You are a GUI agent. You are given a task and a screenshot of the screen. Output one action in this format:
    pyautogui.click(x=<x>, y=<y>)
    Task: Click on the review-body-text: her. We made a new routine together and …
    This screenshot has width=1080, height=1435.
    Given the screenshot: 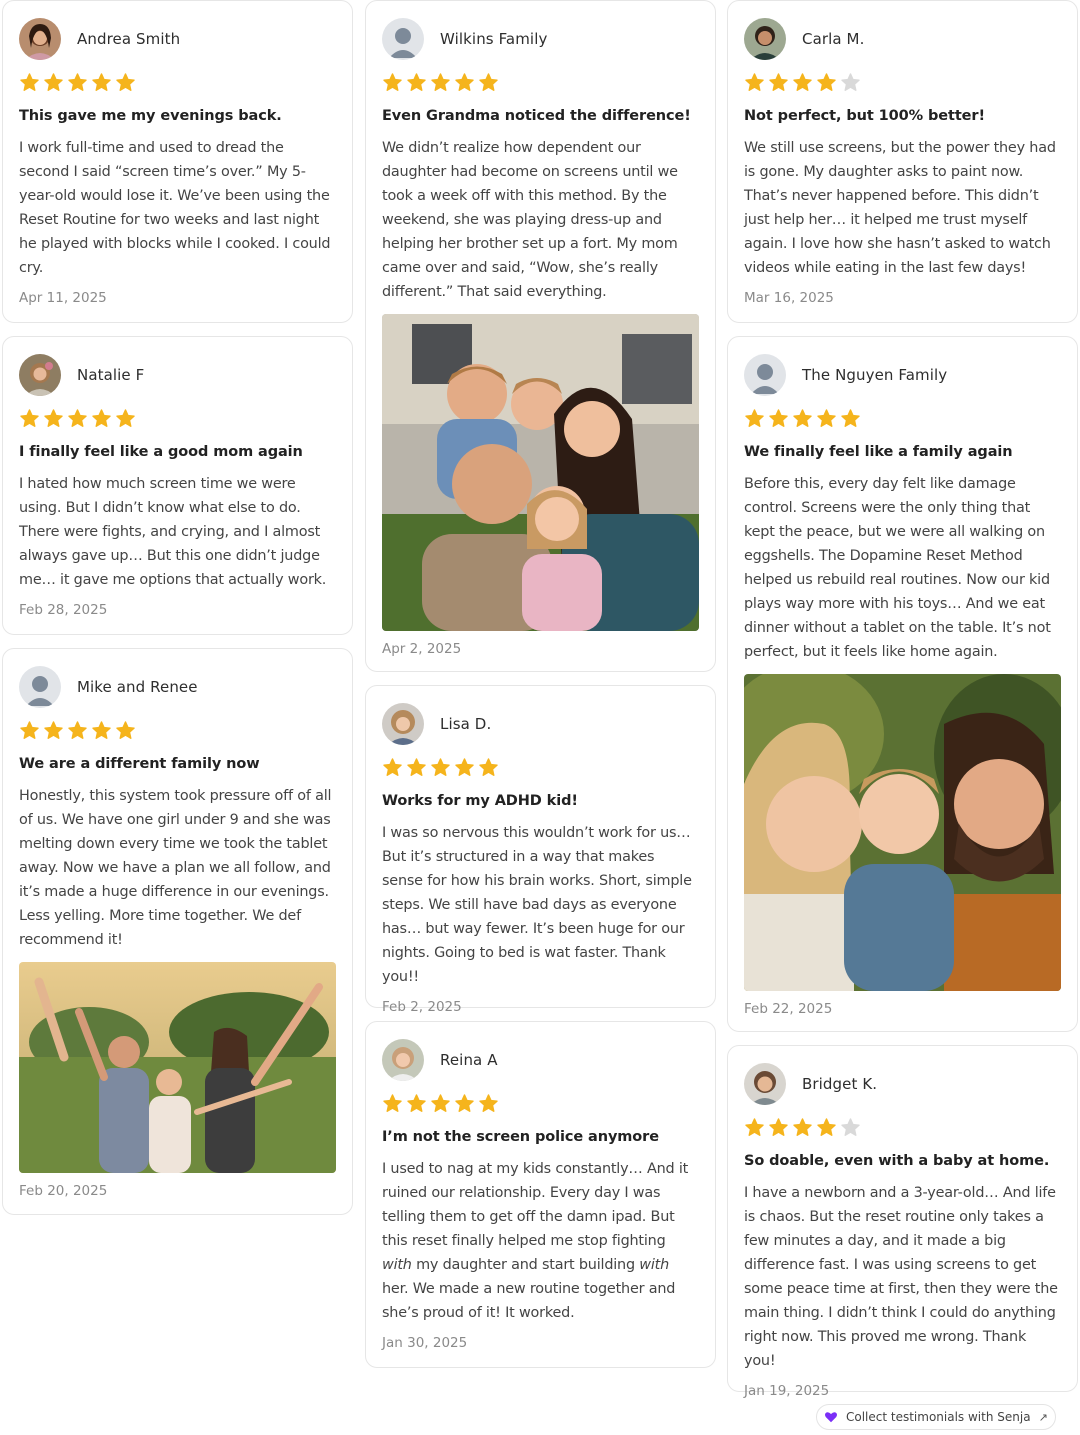 What is the action you would take?
    pyautogui.click(x=529, y=1301)
    